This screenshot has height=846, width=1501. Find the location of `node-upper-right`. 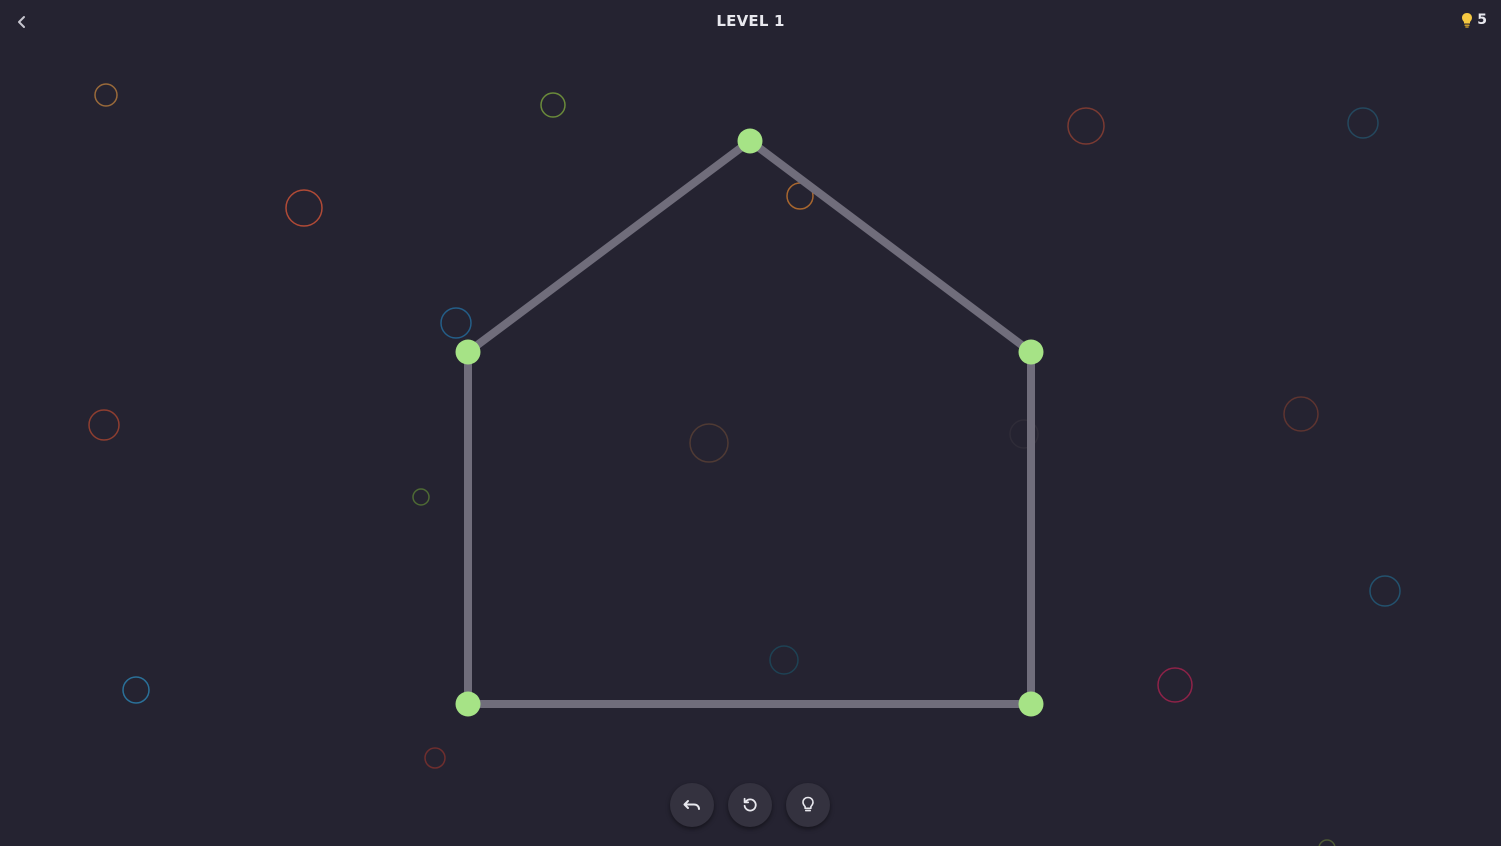

node-upper-right is located at coordinates (1031, 352).